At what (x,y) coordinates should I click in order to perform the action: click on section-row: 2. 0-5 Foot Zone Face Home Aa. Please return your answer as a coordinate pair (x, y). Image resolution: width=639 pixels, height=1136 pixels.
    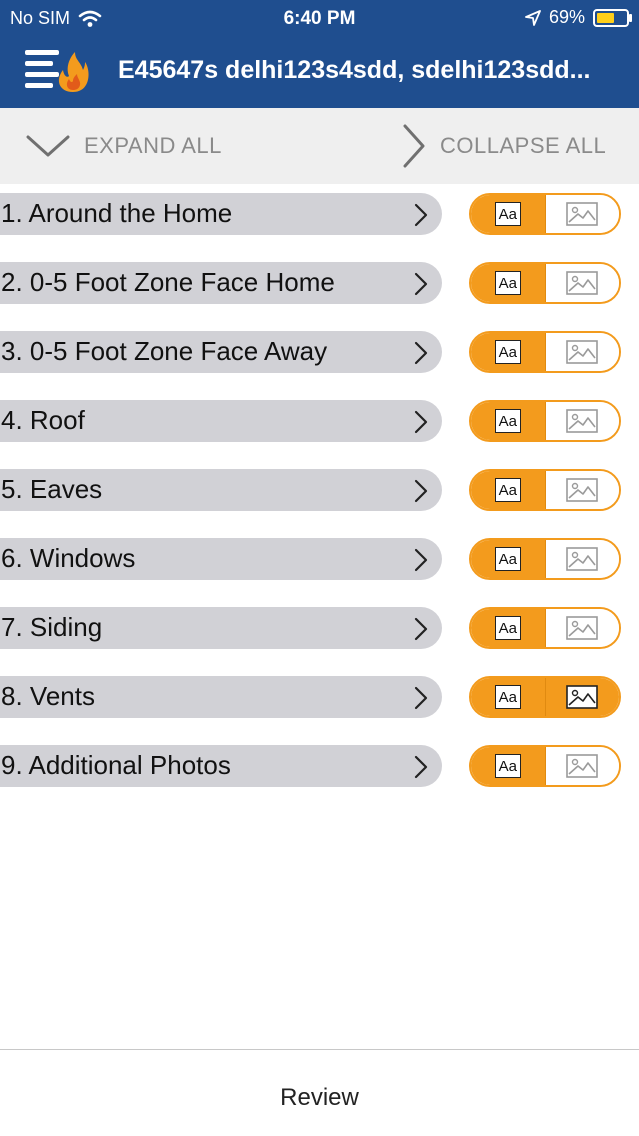
    Looking at the image, I should click on (319, 294).